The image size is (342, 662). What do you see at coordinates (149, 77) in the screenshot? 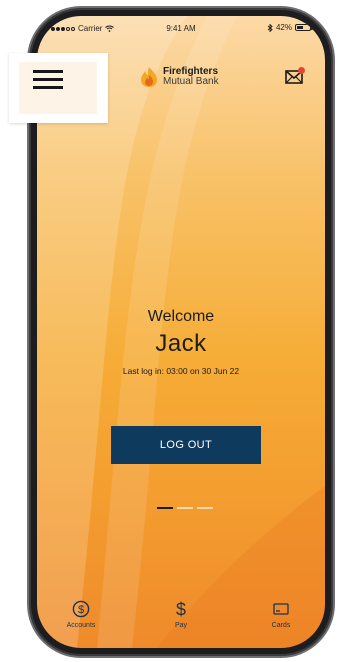
I see `flame-icon` at bounding box center [149, 77].